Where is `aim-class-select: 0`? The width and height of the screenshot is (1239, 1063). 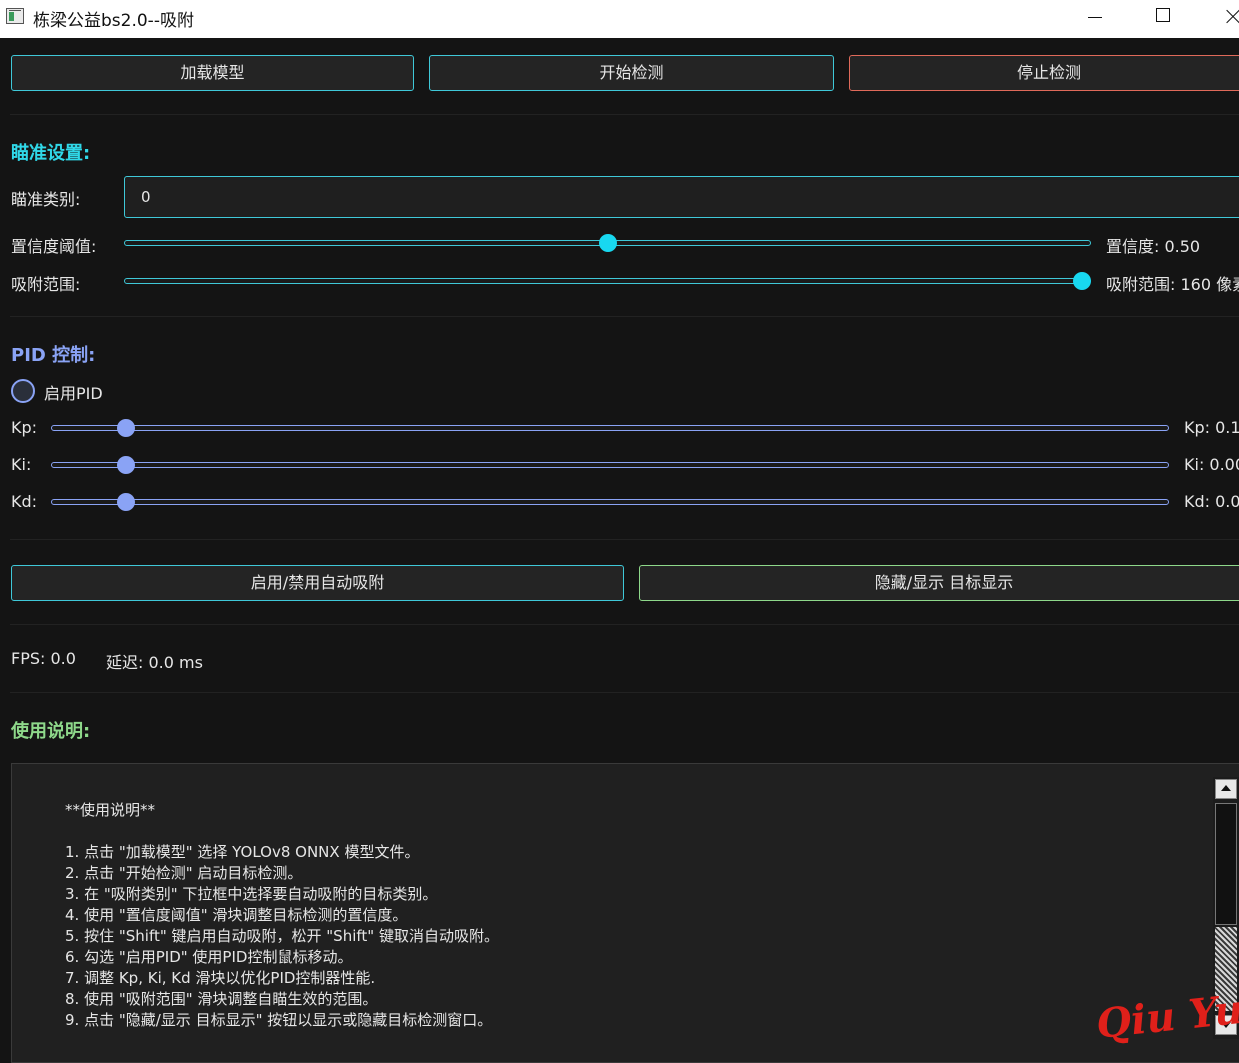
aim-class-select: 0 is located at coordinates (681, 197).